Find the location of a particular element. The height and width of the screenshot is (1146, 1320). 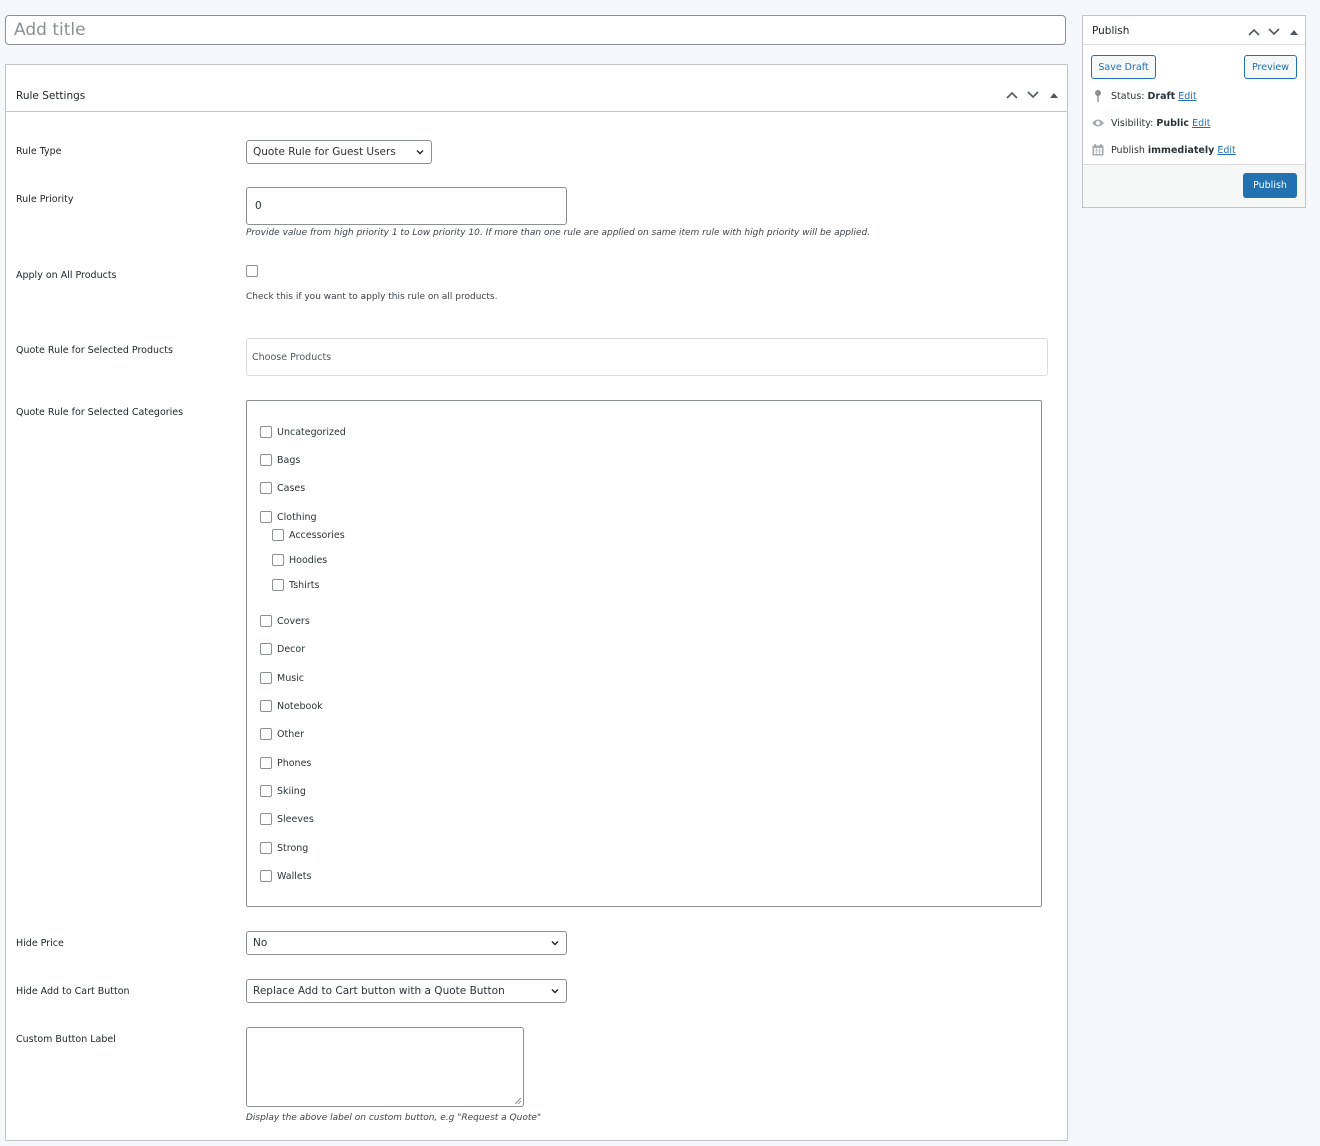

choose-products-placeholder: Choose Products is located at coordinates (292, 357).